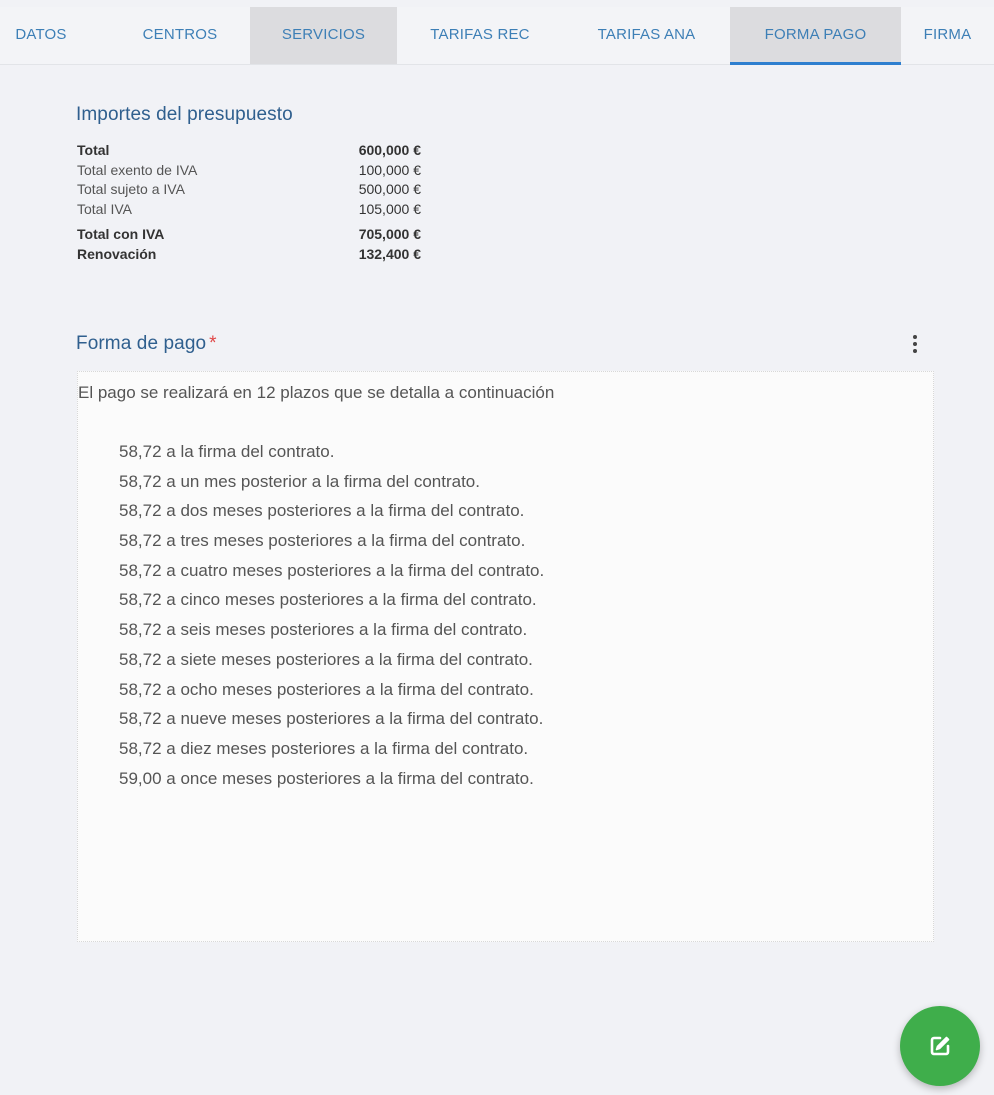 This screenshot has width=994, height=1095. I want to click on amount-row-sujeto: Total sujeto a IVA 500,000 €, so click(257, 191).